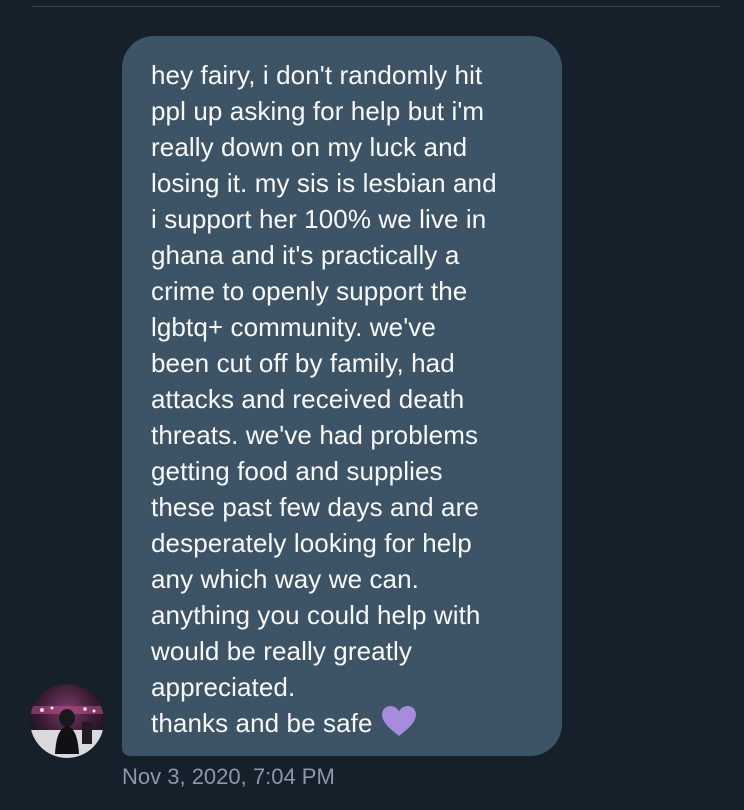  What do you see at coordinates (399, 725) in the screenshot?
I see `purple-heart-icon` at bounding box center [399, 725].